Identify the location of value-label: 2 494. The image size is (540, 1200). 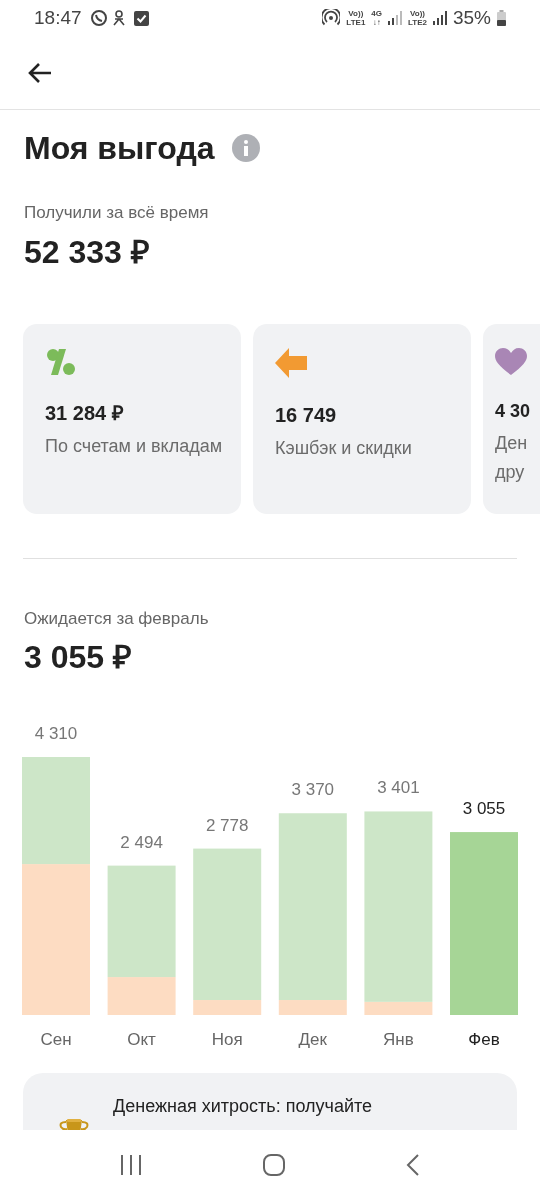
(141, 842).